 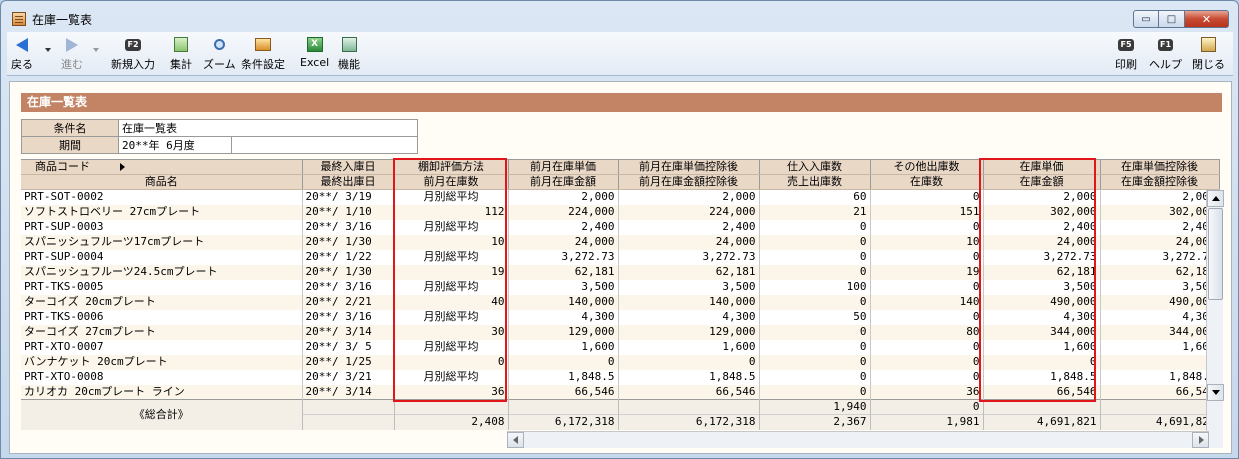 What do you see at coordinates (1042, 182) in the screenshot?
I see `col-stock-amount: 在庫金額` at bounding box center [1042, 182].